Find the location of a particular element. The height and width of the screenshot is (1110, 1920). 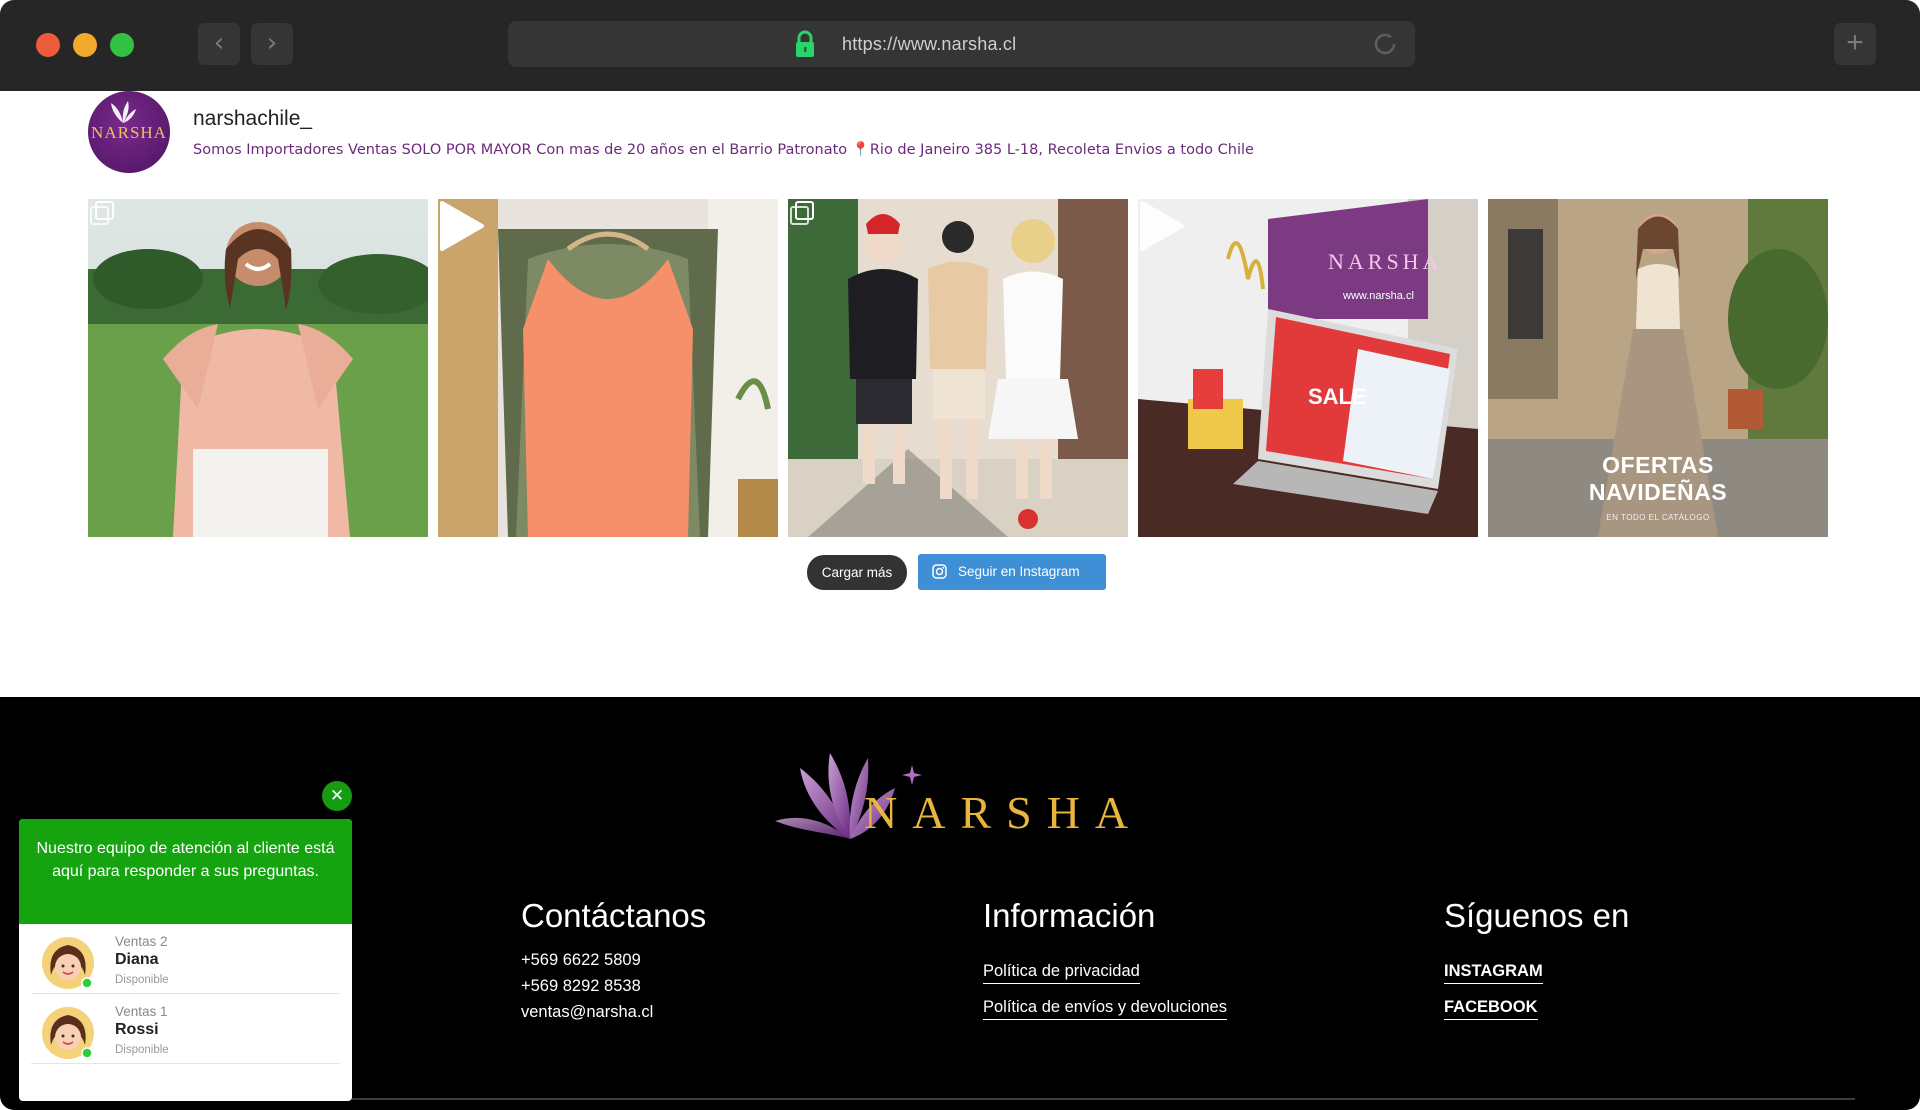

follow-instagram-button: Seguir en Instagram is located at coordinates (1012, 572).